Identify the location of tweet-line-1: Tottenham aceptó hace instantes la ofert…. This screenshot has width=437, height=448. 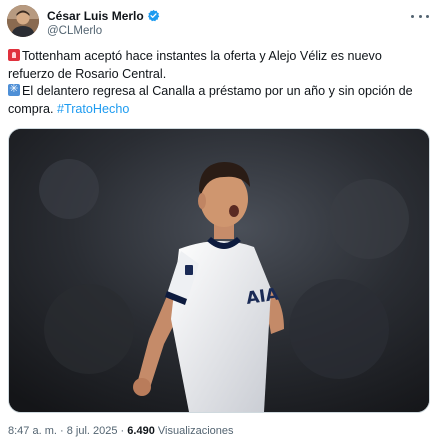
(219, 57).